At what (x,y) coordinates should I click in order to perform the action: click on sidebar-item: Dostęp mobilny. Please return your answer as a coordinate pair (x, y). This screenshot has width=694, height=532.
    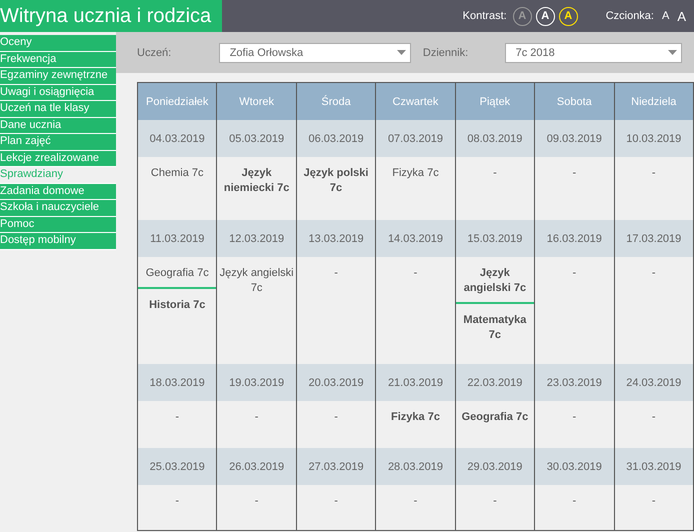
    Looking at the image, I should click on (58, 241).